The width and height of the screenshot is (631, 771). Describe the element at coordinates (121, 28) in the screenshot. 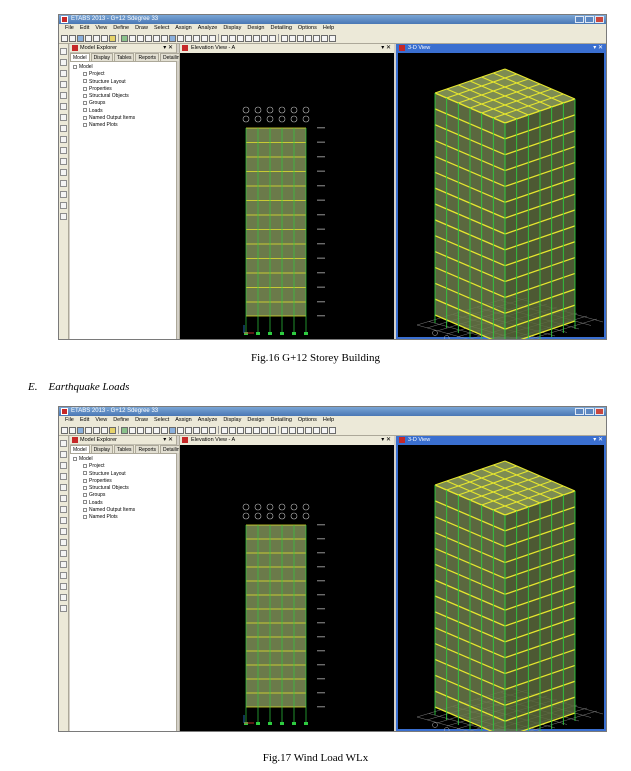

I see `menu-define: Define` at that location.